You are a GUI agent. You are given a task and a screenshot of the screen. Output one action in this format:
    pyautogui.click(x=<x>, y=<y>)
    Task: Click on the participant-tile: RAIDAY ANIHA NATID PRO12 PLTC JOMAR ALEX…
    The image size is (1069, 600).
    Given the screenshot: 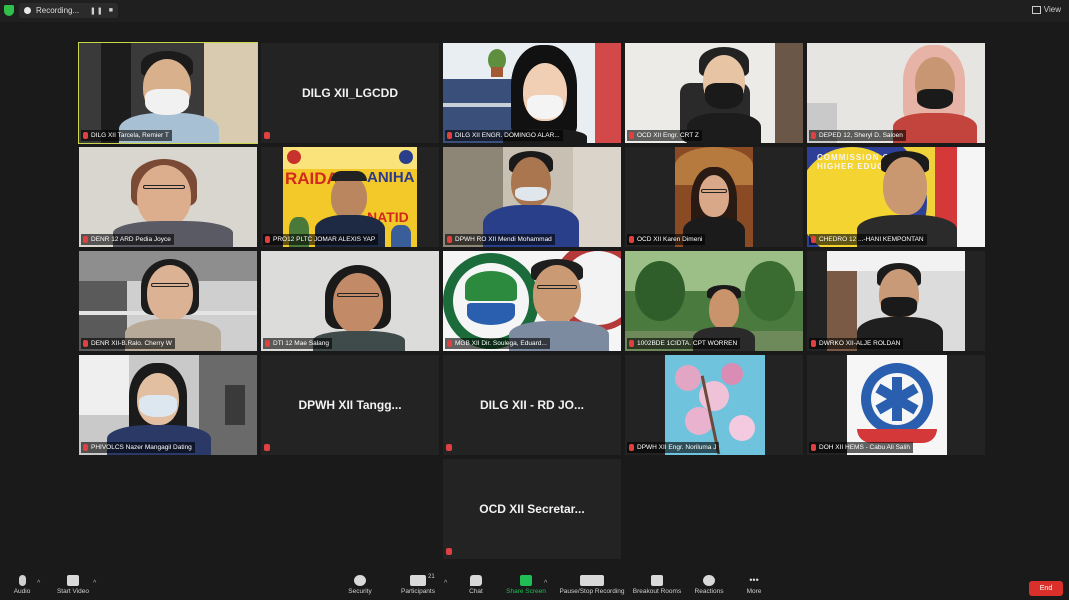 What is the action you would take?
    pyautogui.click(x=350, y=197)
    